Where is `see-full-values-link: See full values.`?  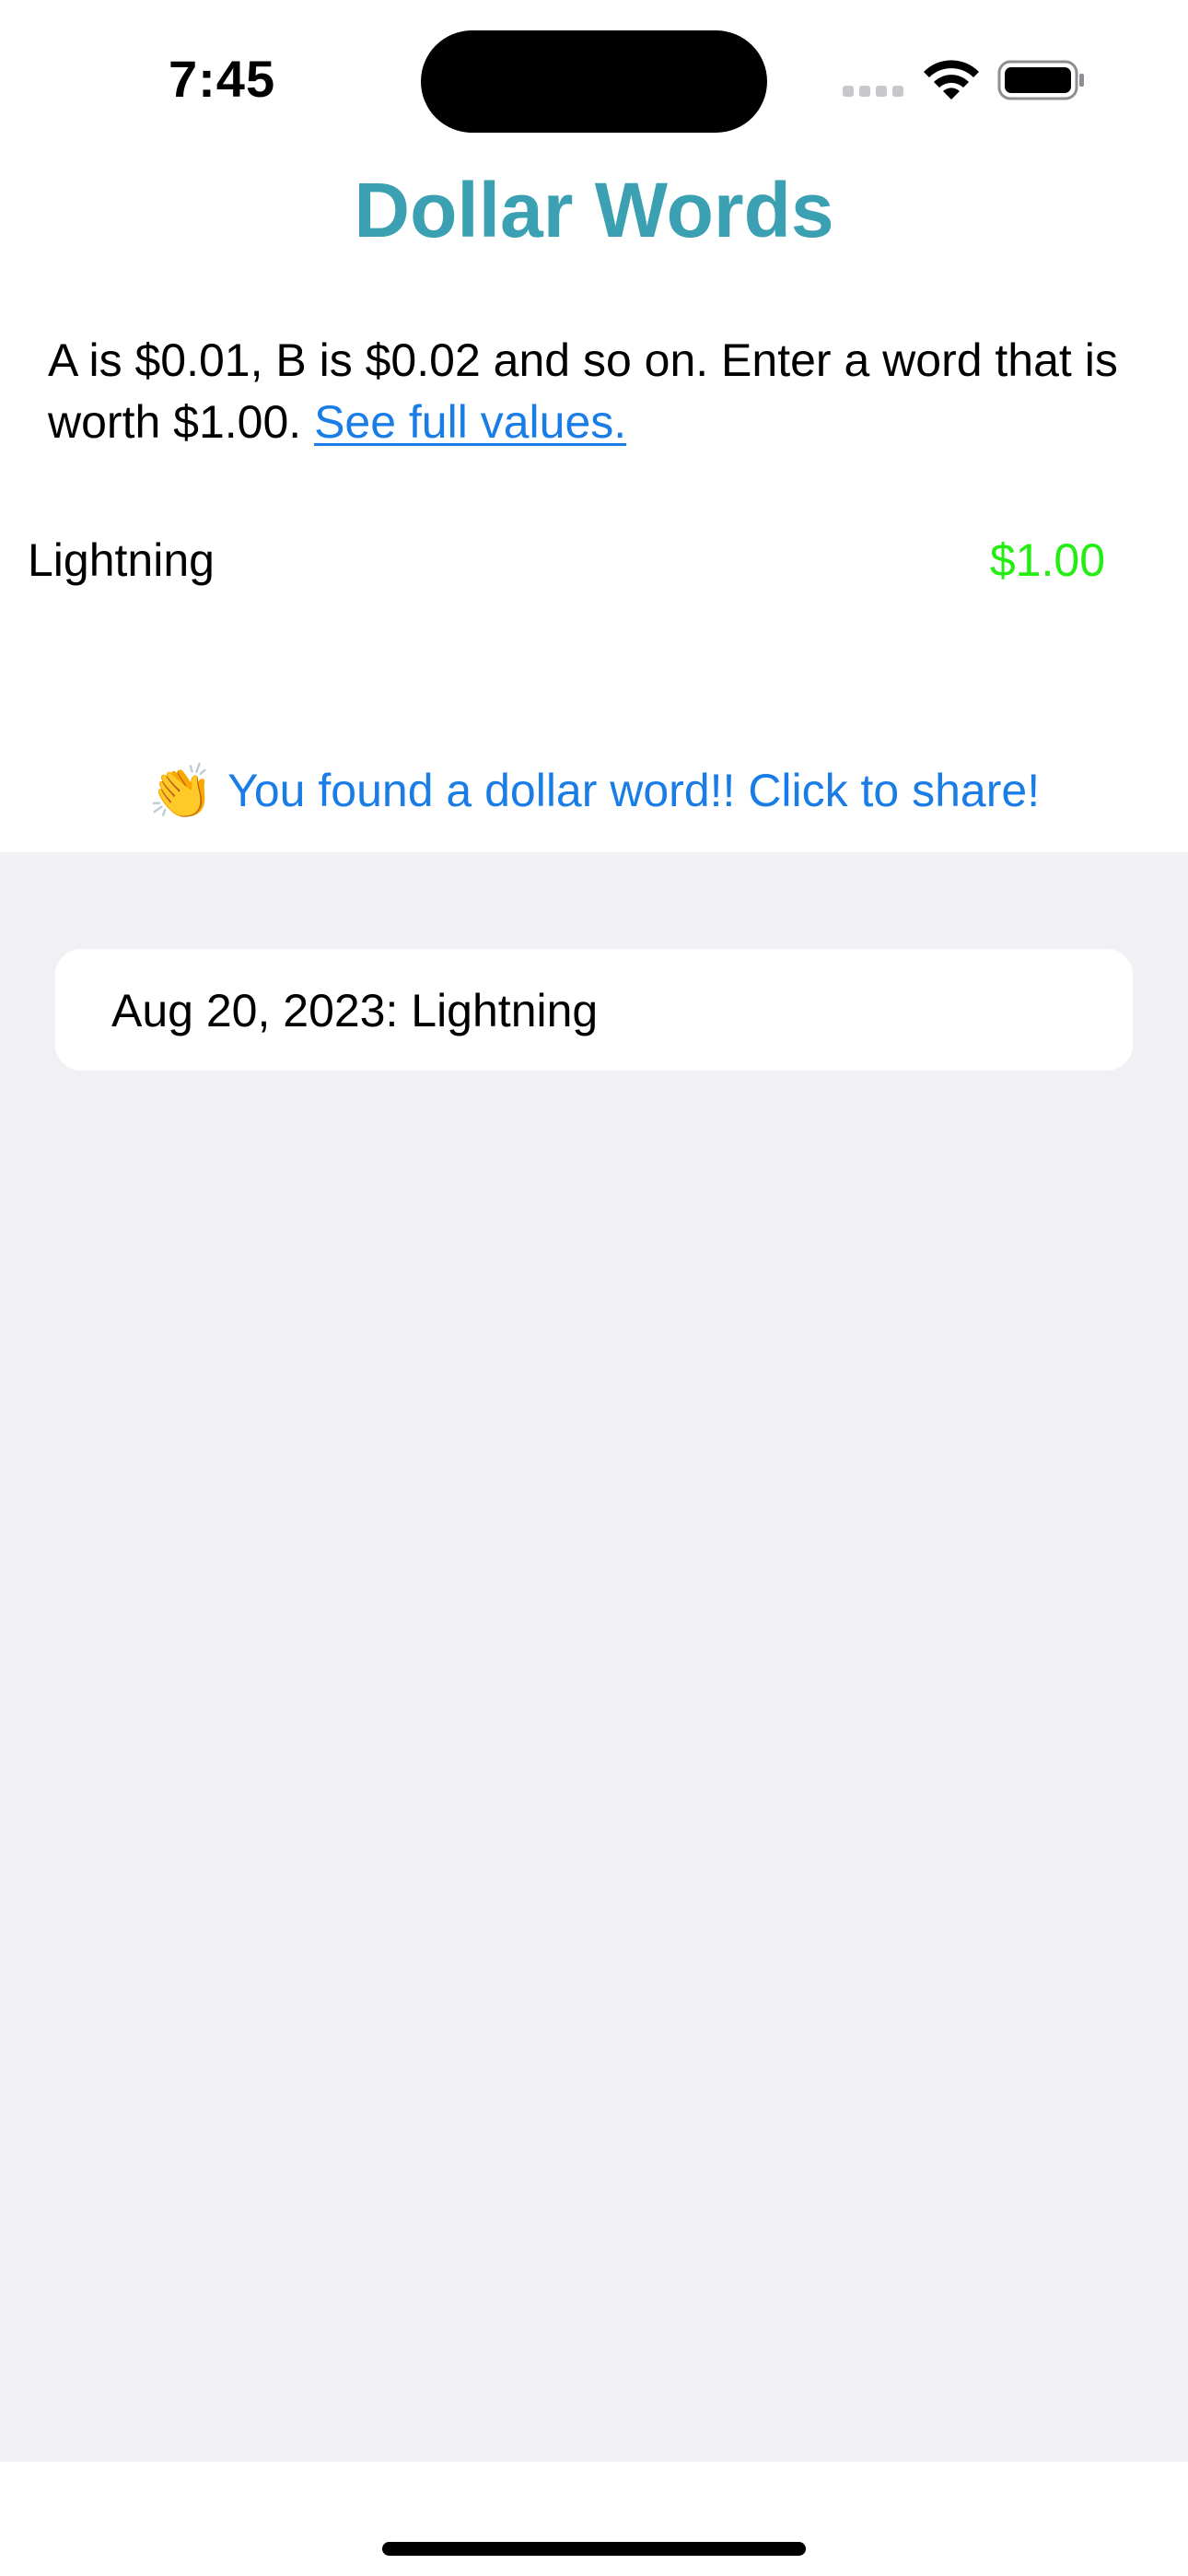
see-full-values-link: See full values. is located at coordinates (470, 422).